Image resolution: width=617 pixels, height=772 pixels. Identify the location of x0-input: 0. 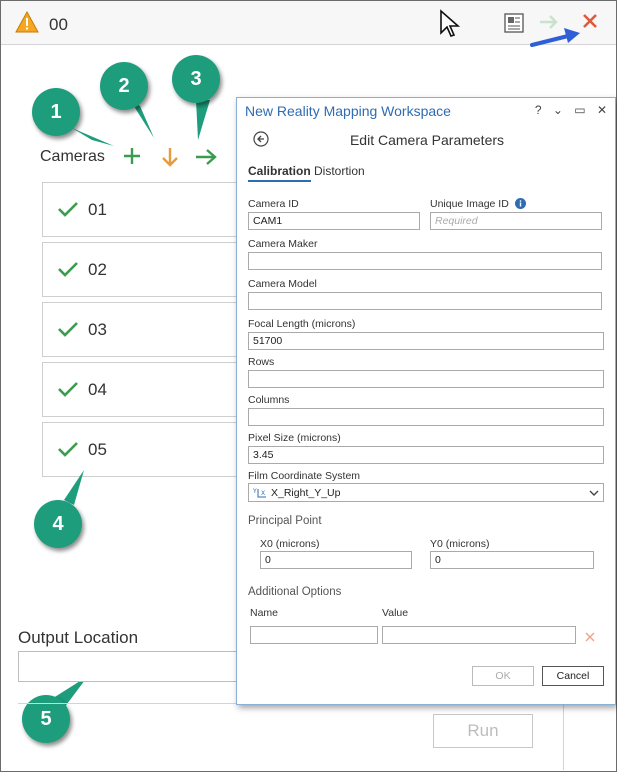
(336, 560).